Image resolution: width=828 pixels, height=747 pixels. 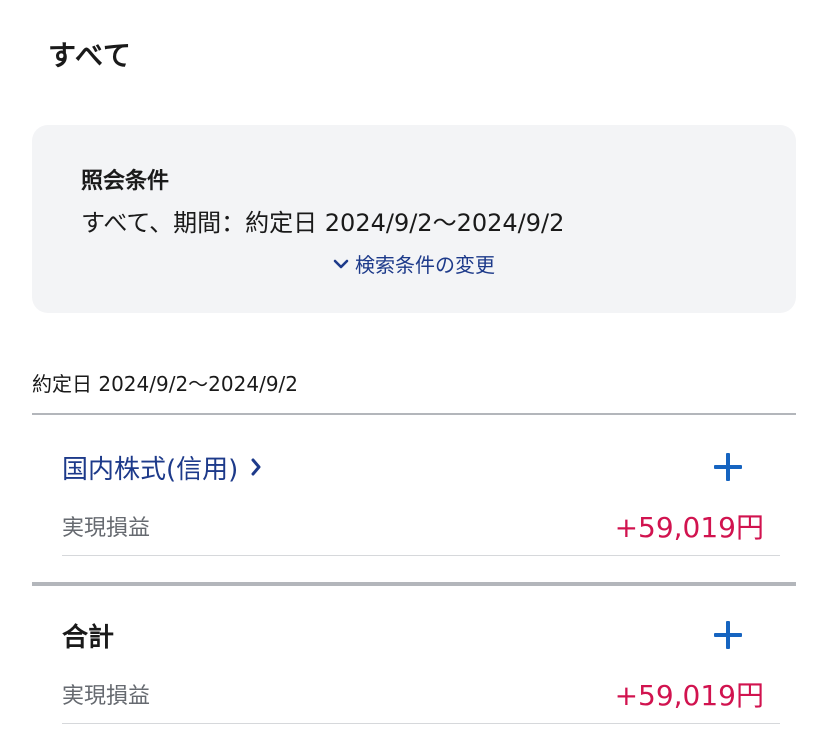 I want to click on section-total: 合計 実現損益 +59,019円, so click(x=421, y=664).